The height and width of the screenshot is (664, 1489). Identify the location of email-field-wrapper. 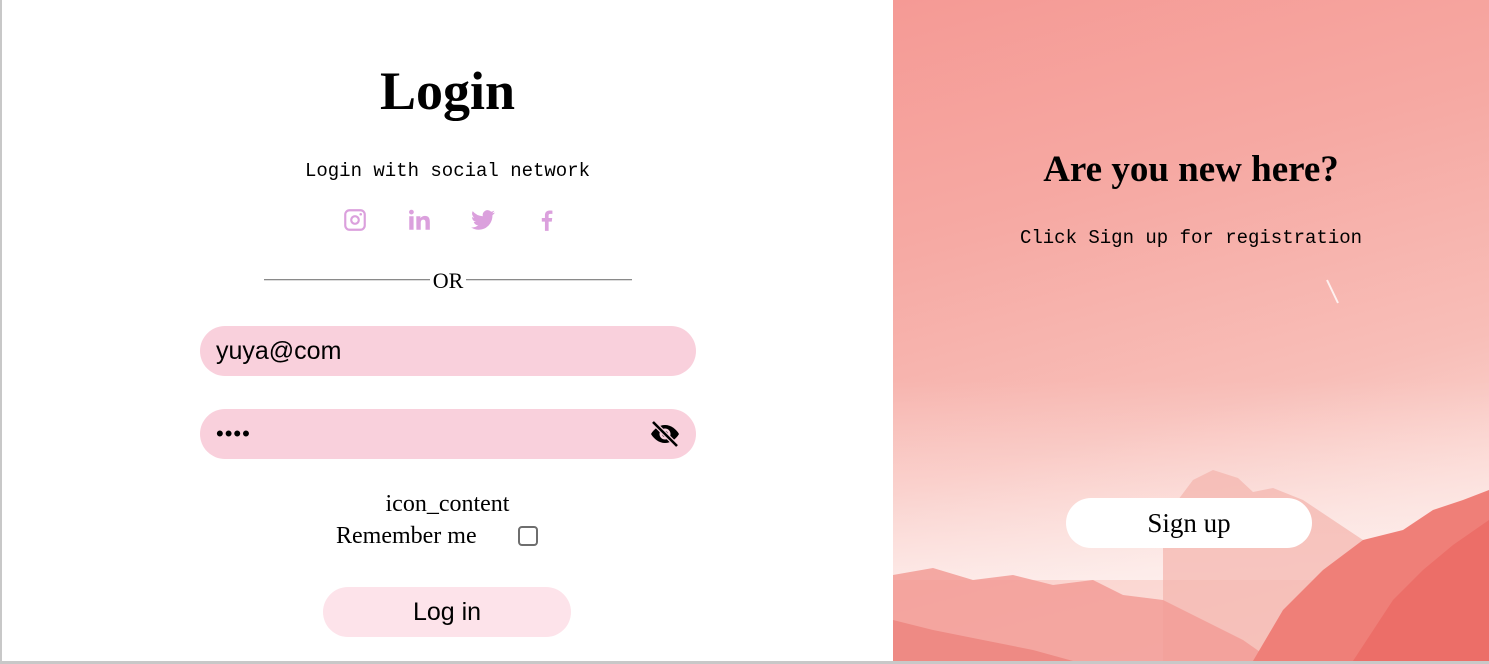
(448, 351).